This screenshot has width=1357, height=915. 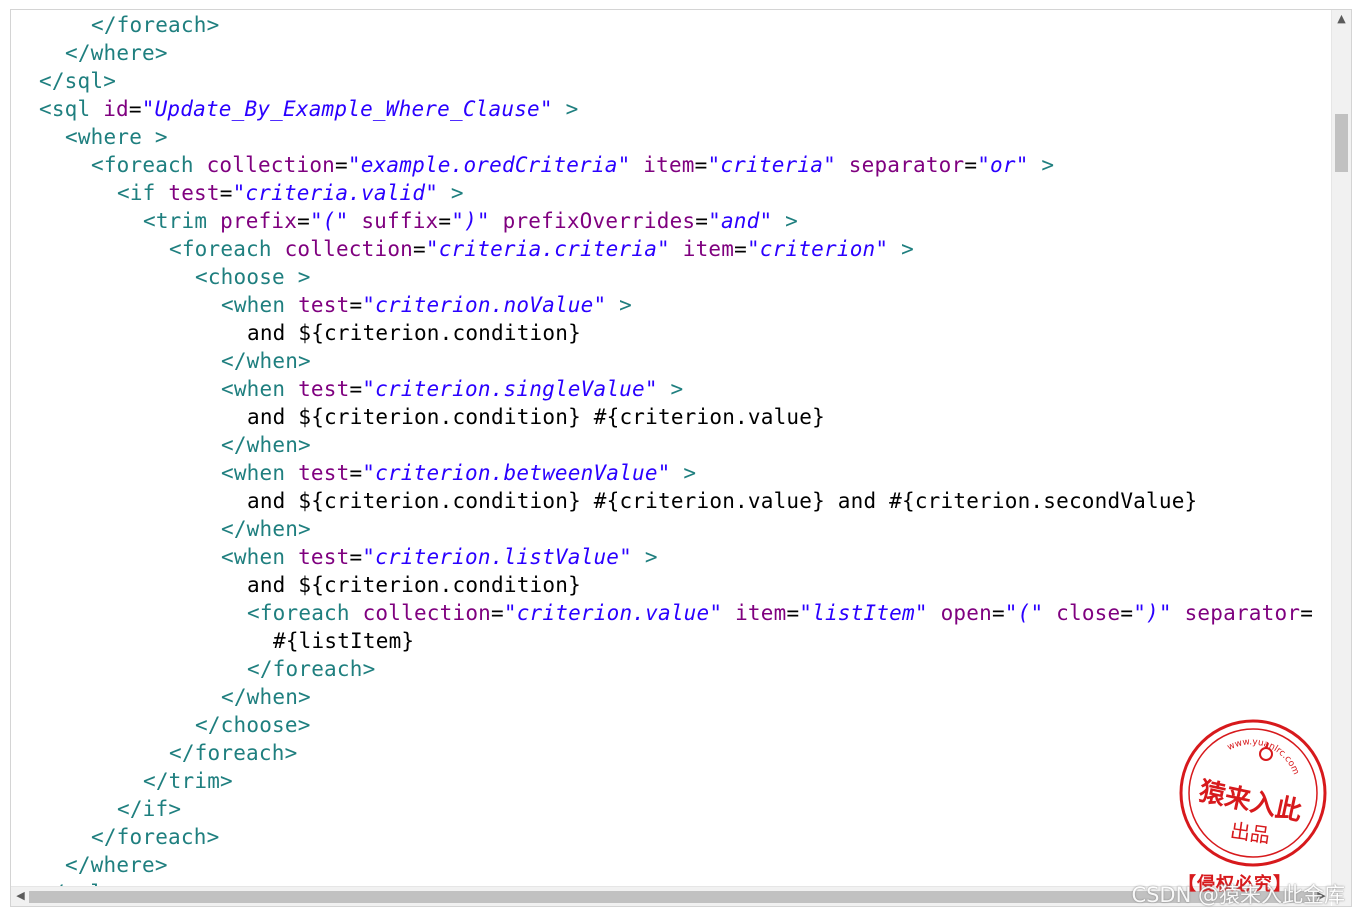 I want to click on code-token-val: "and", so click(x=740, y=221).